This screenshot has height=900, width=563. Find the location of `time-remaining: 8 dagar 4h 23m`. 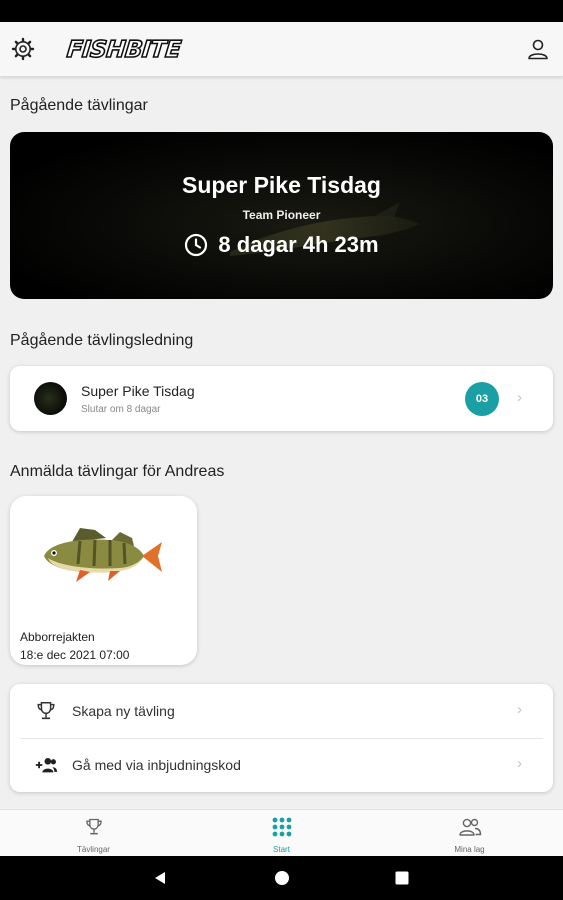

time-remaining: 8 dagar 4h 23m is located at coordinates (281, 245).